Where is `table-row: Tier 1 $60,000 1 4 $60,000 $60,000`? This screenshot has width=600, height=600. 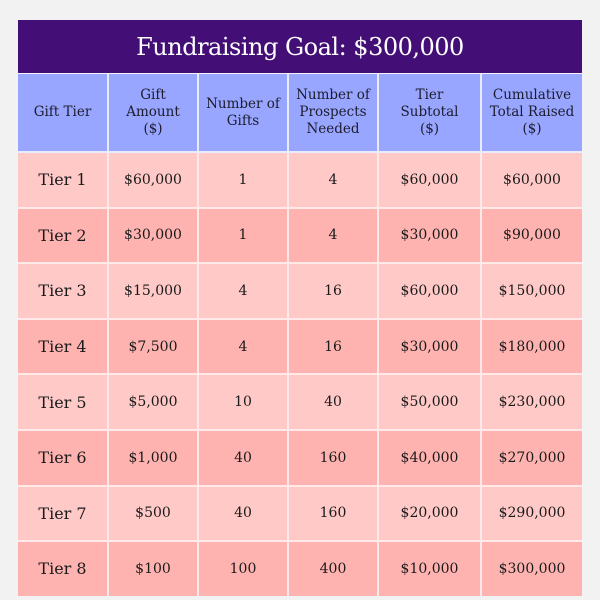
table-row: Tier 1 $60,000 1 4 $60,000 $60,000 is located at coordinates (300, 180).